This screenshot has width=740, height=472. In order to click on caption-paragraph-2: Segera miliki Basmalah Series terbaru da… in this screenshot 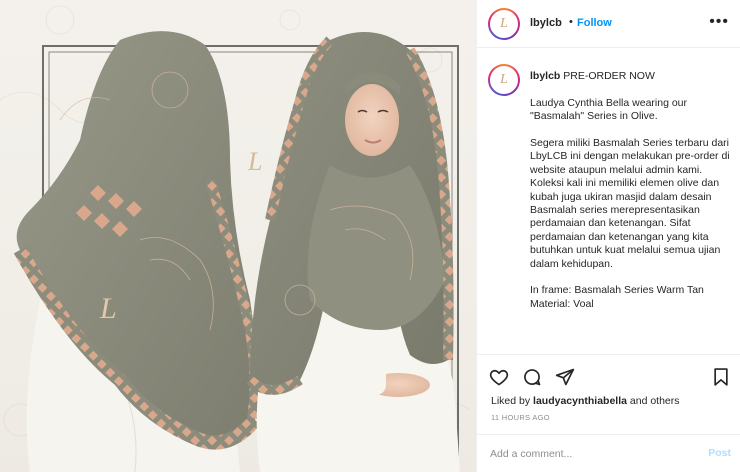, I will do `click(630, 203)`.